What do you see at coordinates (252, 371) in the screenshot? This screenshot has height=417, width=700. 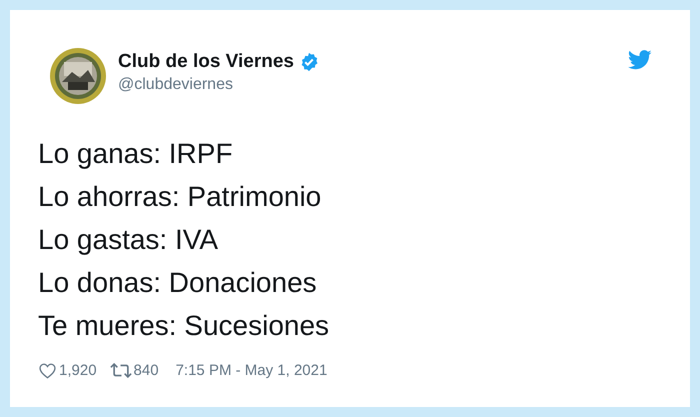 I see `timestamp: 7:15 PM - May 1, 2021` at bounding box center [252, 371].